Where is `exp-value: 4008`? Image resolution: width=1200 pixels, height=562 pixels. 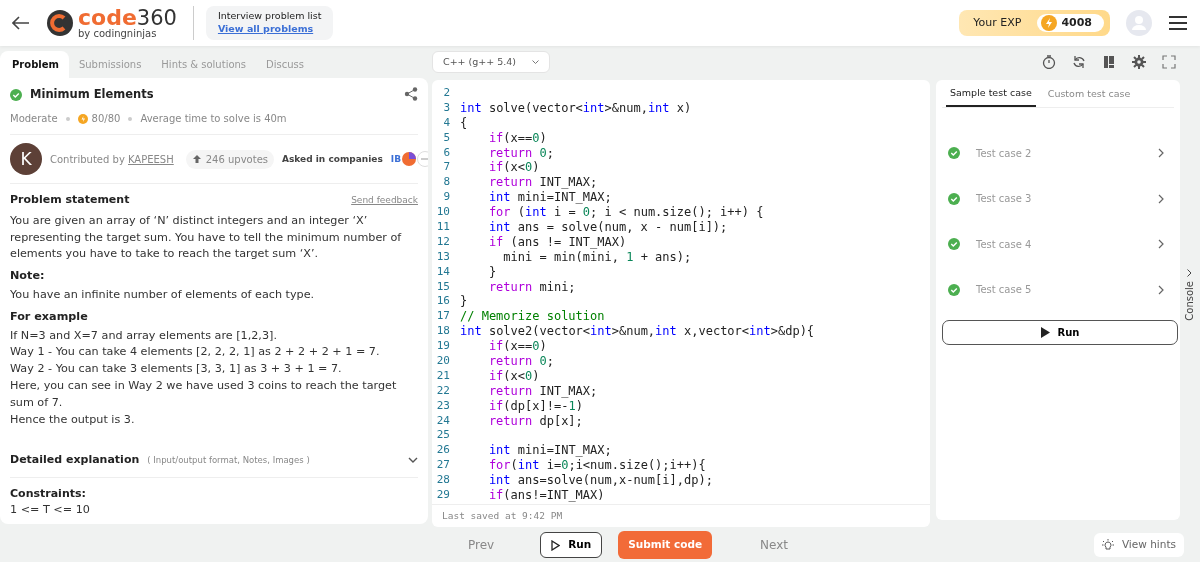 exp-value: 4008 is located at coordinates (1070, 23).